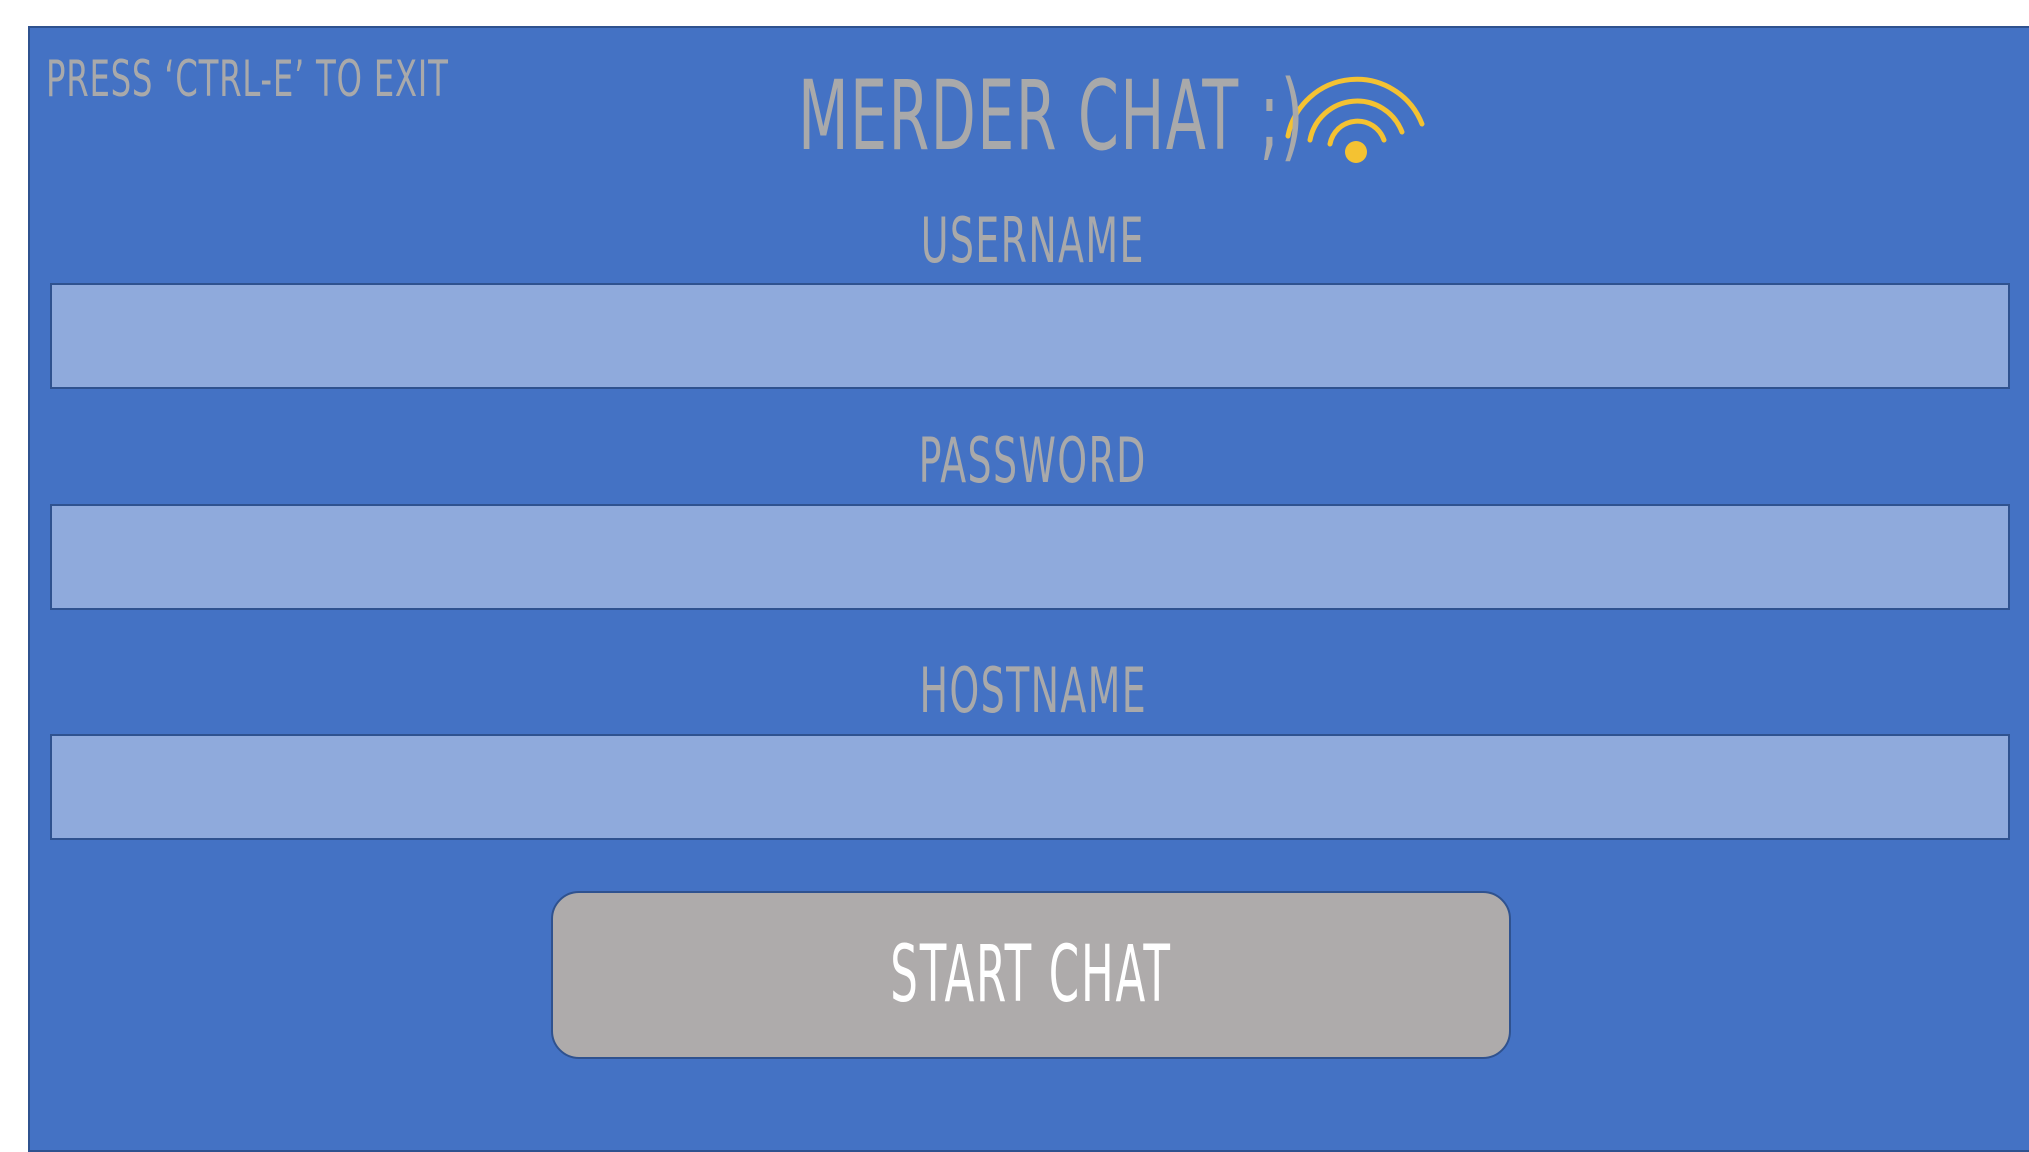 This screenshot has width=2029, height=1152. I want to click on username-label-text: USERNAME, so click(1033, 240).